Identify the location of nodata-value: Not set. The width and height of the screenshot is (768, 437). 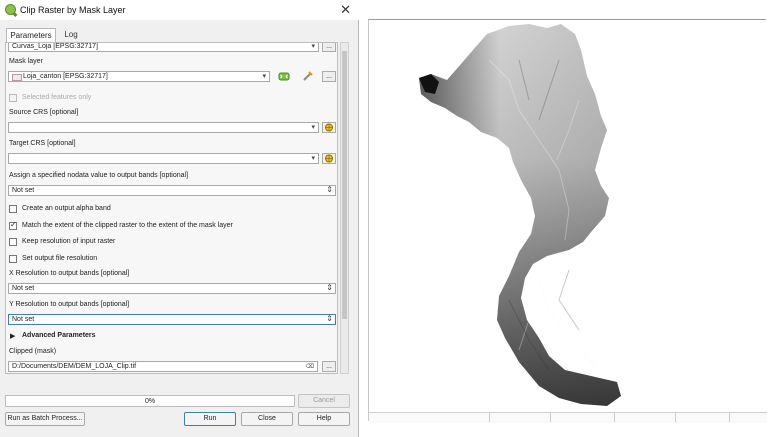
(23, 190).